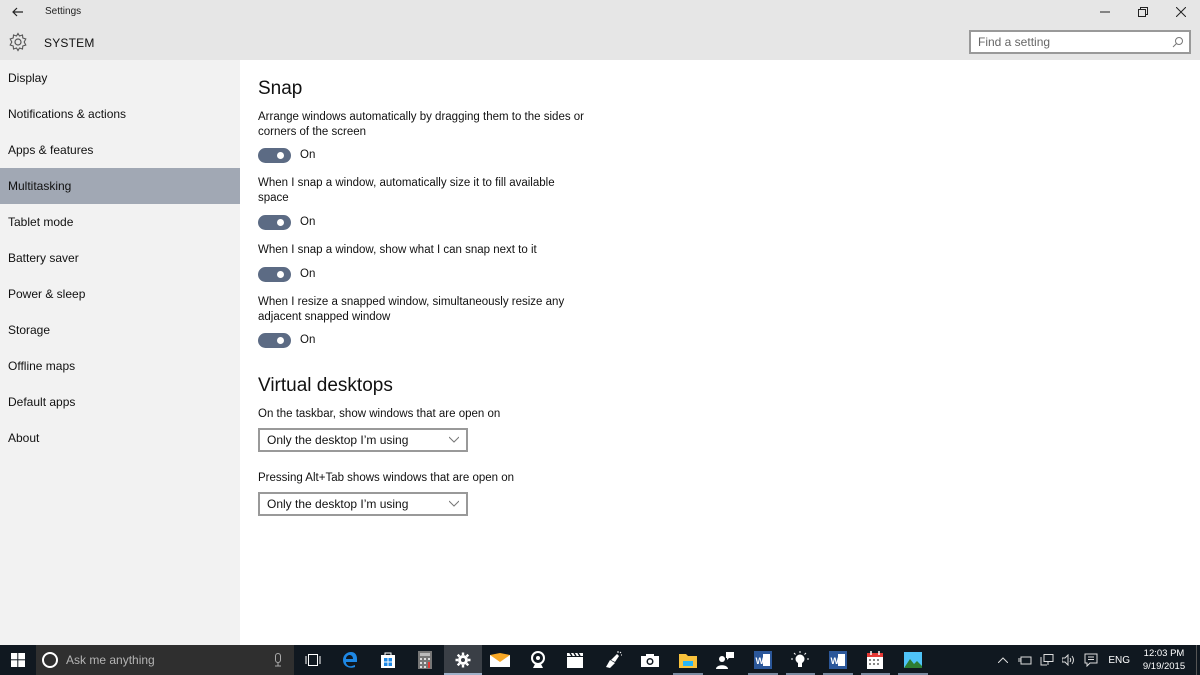 The height and width of the screenshot is (675, 1200). I want to click on store-button, so click(388, 660).